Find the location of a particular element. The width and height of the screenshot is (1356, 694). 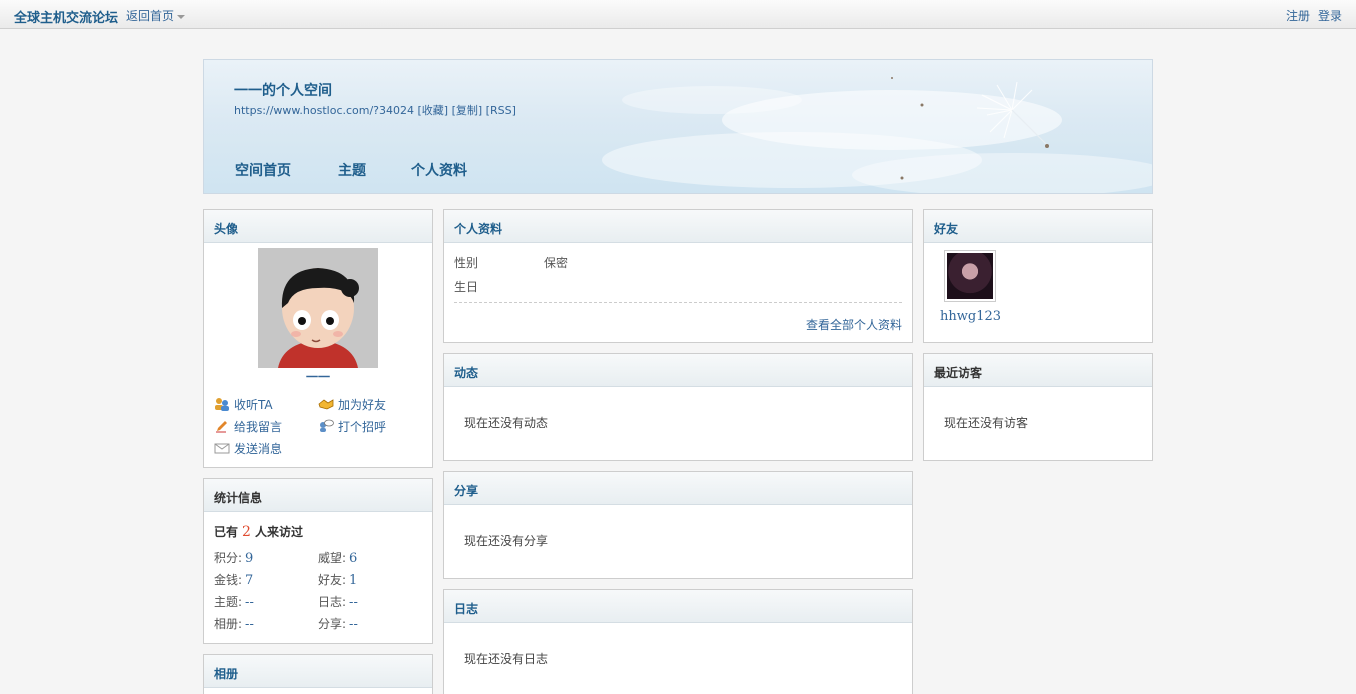

friends-panel-title: 好友 is located at coordinates (1038, 226).